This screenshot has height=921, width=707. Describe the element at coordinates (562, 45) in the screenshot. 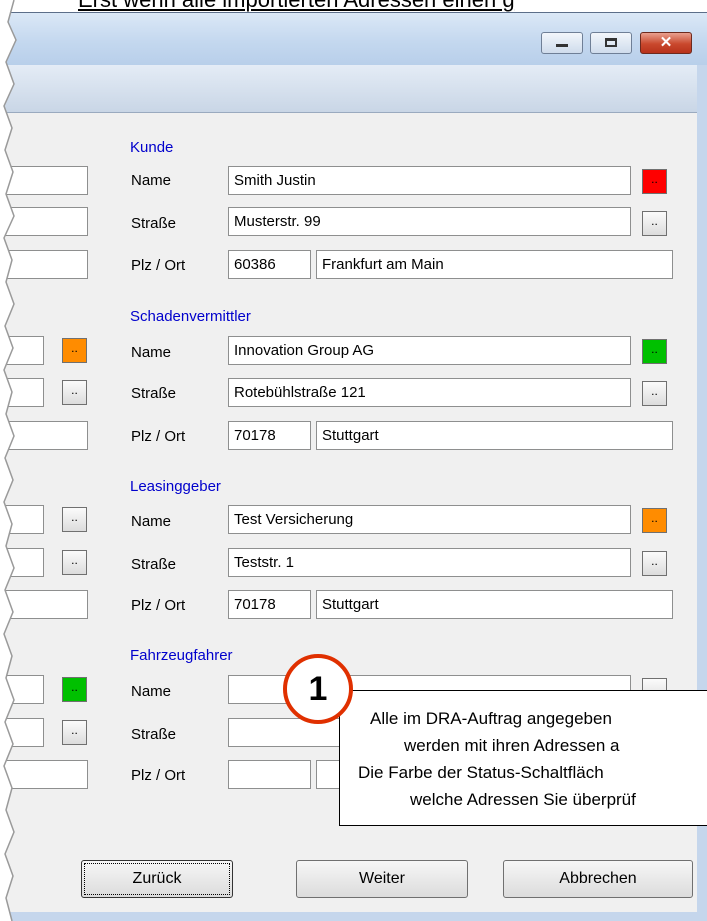

I see `minimize-icon` at that location.